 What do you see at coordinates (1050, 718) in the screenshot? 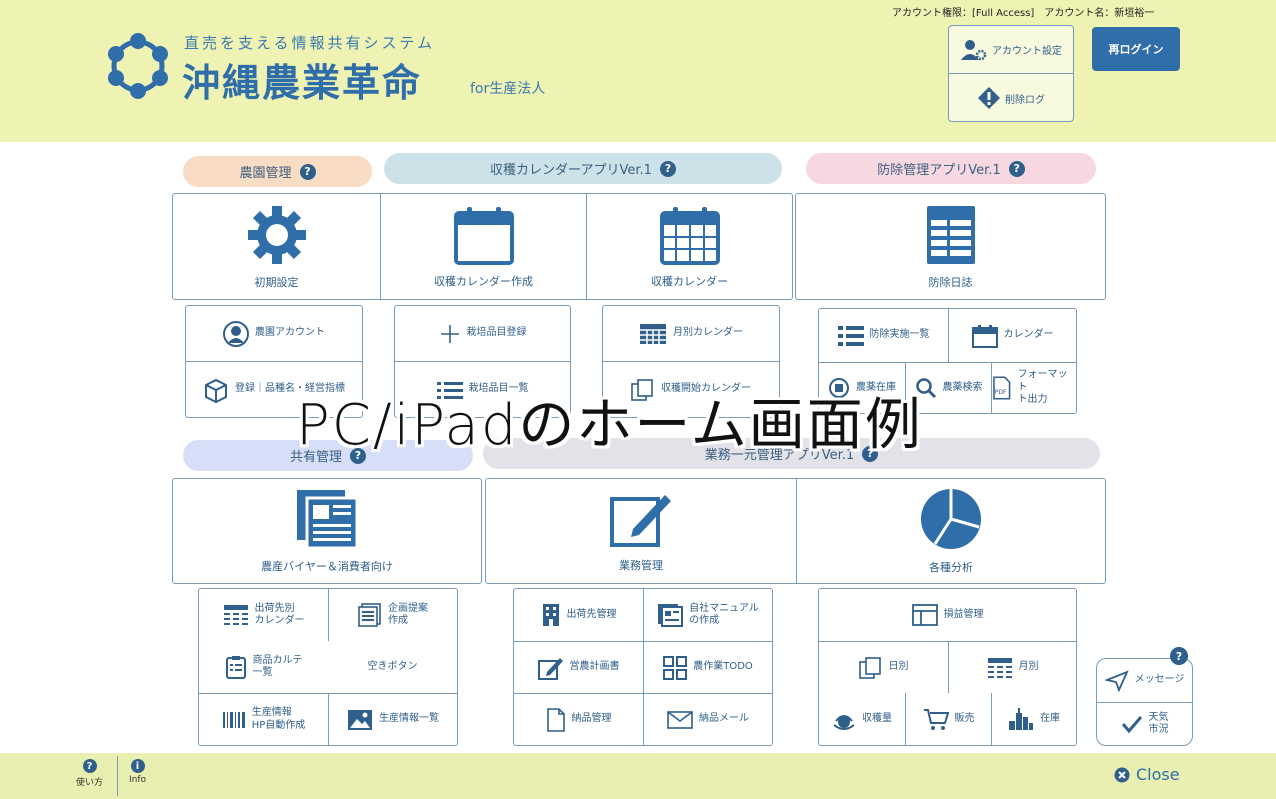
I see `stock-label: 在庫` at bounding box center [1050, 718].